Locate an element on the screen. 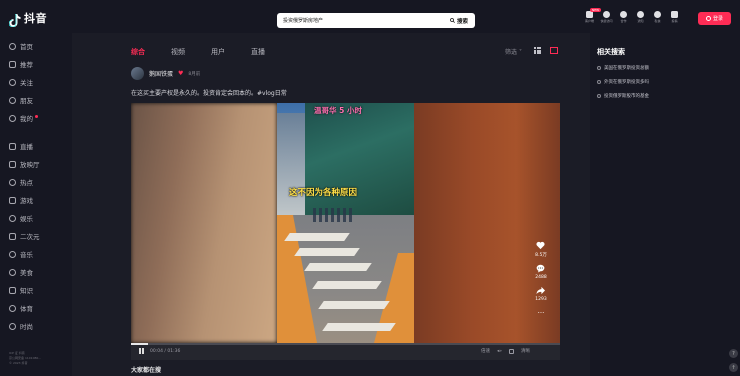  logo-text: 抖音 is located at coordinates (35, 18).